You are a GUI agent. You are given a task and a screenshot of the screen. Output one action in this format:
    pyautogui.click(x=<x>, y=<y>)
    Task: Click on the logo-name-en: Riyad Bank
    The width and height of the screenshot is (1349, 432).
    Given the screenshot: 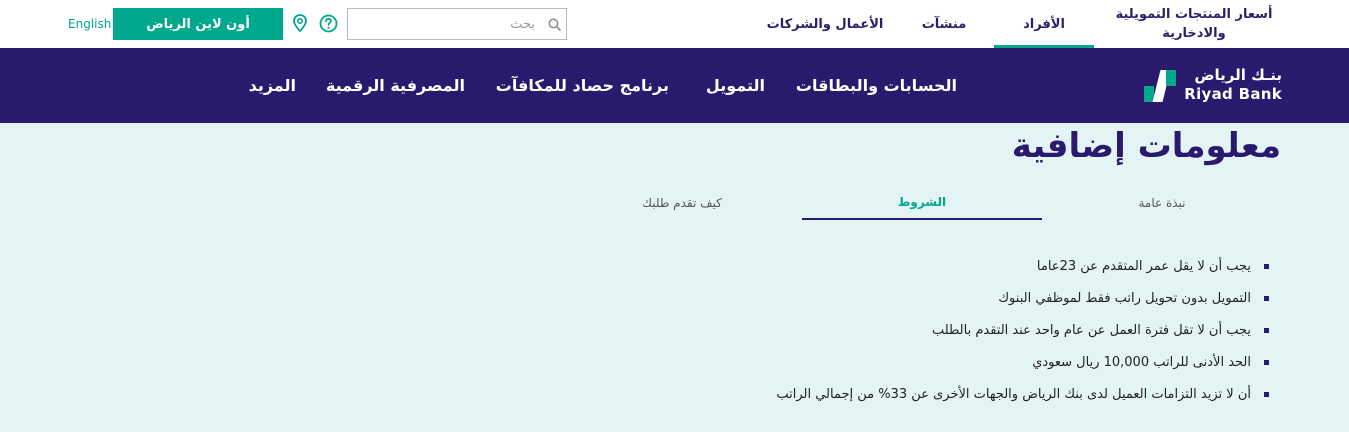 What is the action you would take?
    pyautogui.click(x=1233, y=94)
    